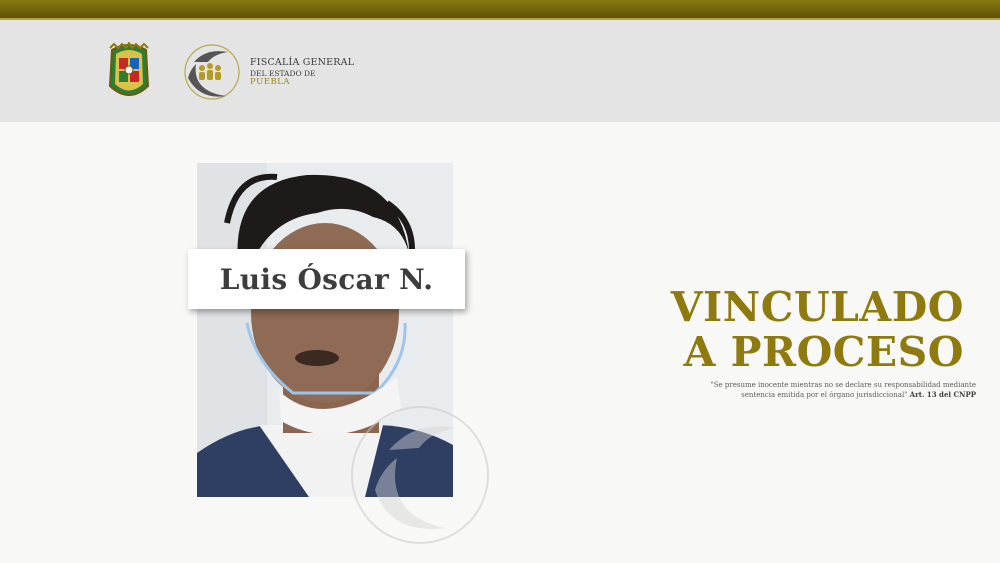  What do you see at coordinates (420, 475) in the screenshot?
I see `watermark-logo-icon` at bounding box center [420, 475].